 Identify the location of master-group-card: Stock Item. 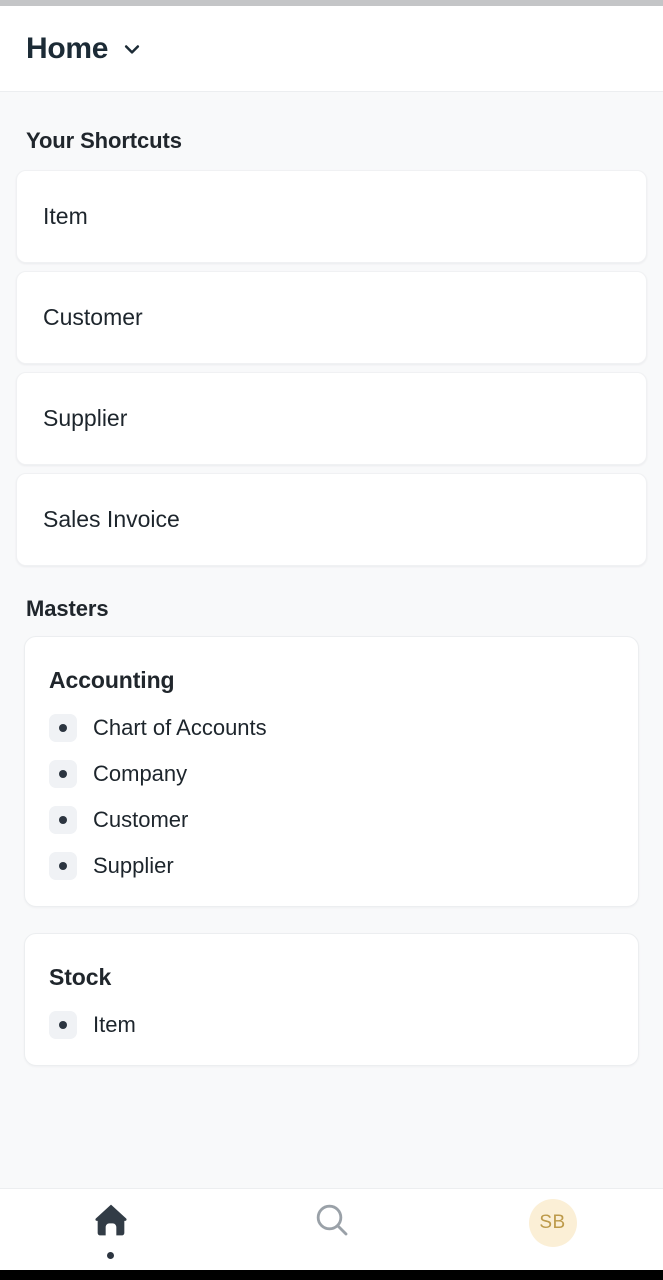
(331, 999).